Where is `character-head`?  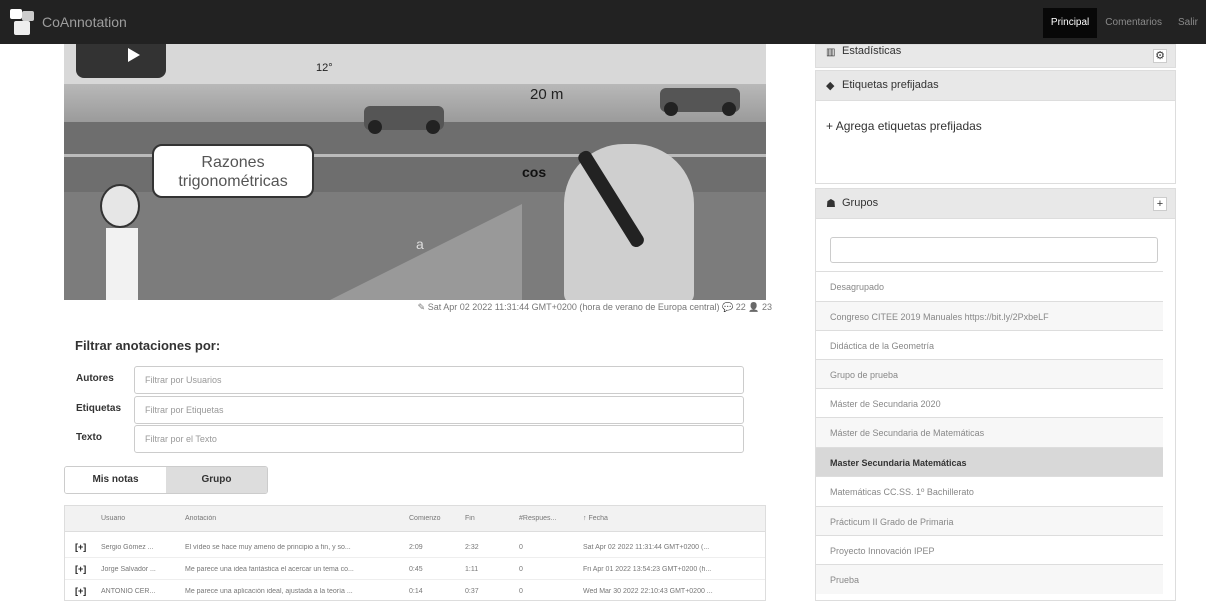
character-head is located at coordinates (120, 206).